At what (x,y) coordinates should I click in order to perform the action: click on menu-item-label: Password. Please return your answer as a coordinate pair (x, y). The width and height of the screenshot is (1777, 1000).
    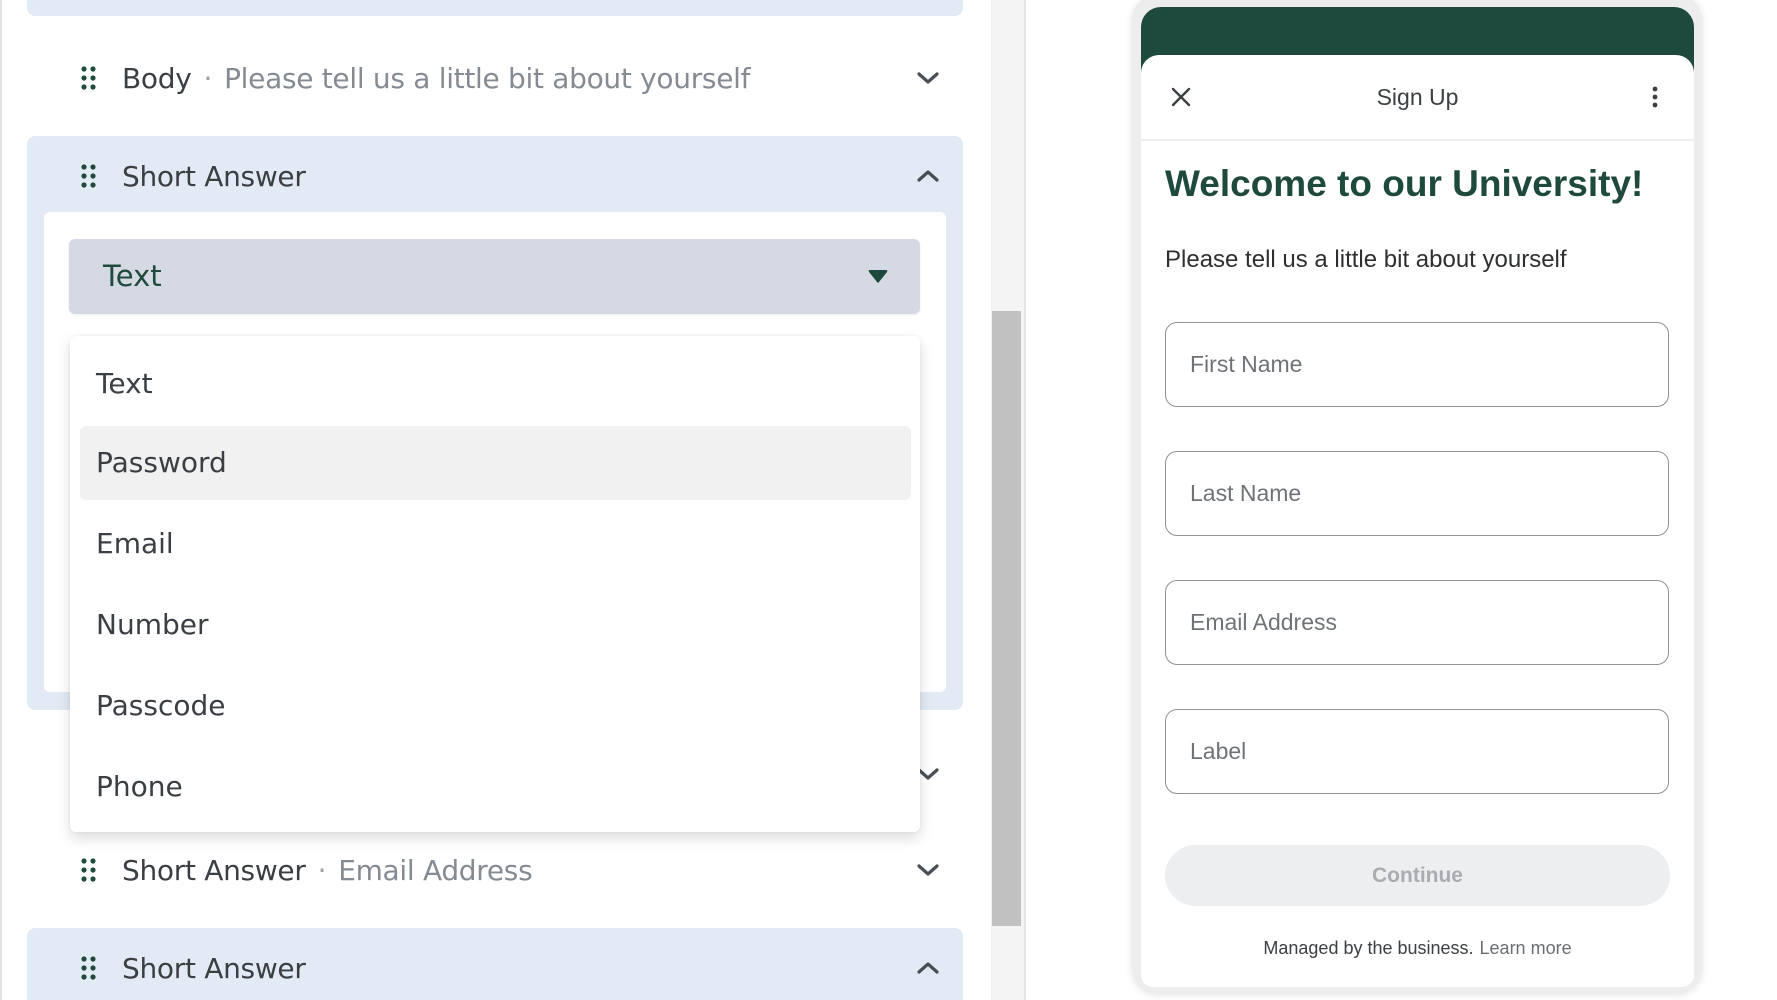
    Looking at the image, I should click on (161, 462).